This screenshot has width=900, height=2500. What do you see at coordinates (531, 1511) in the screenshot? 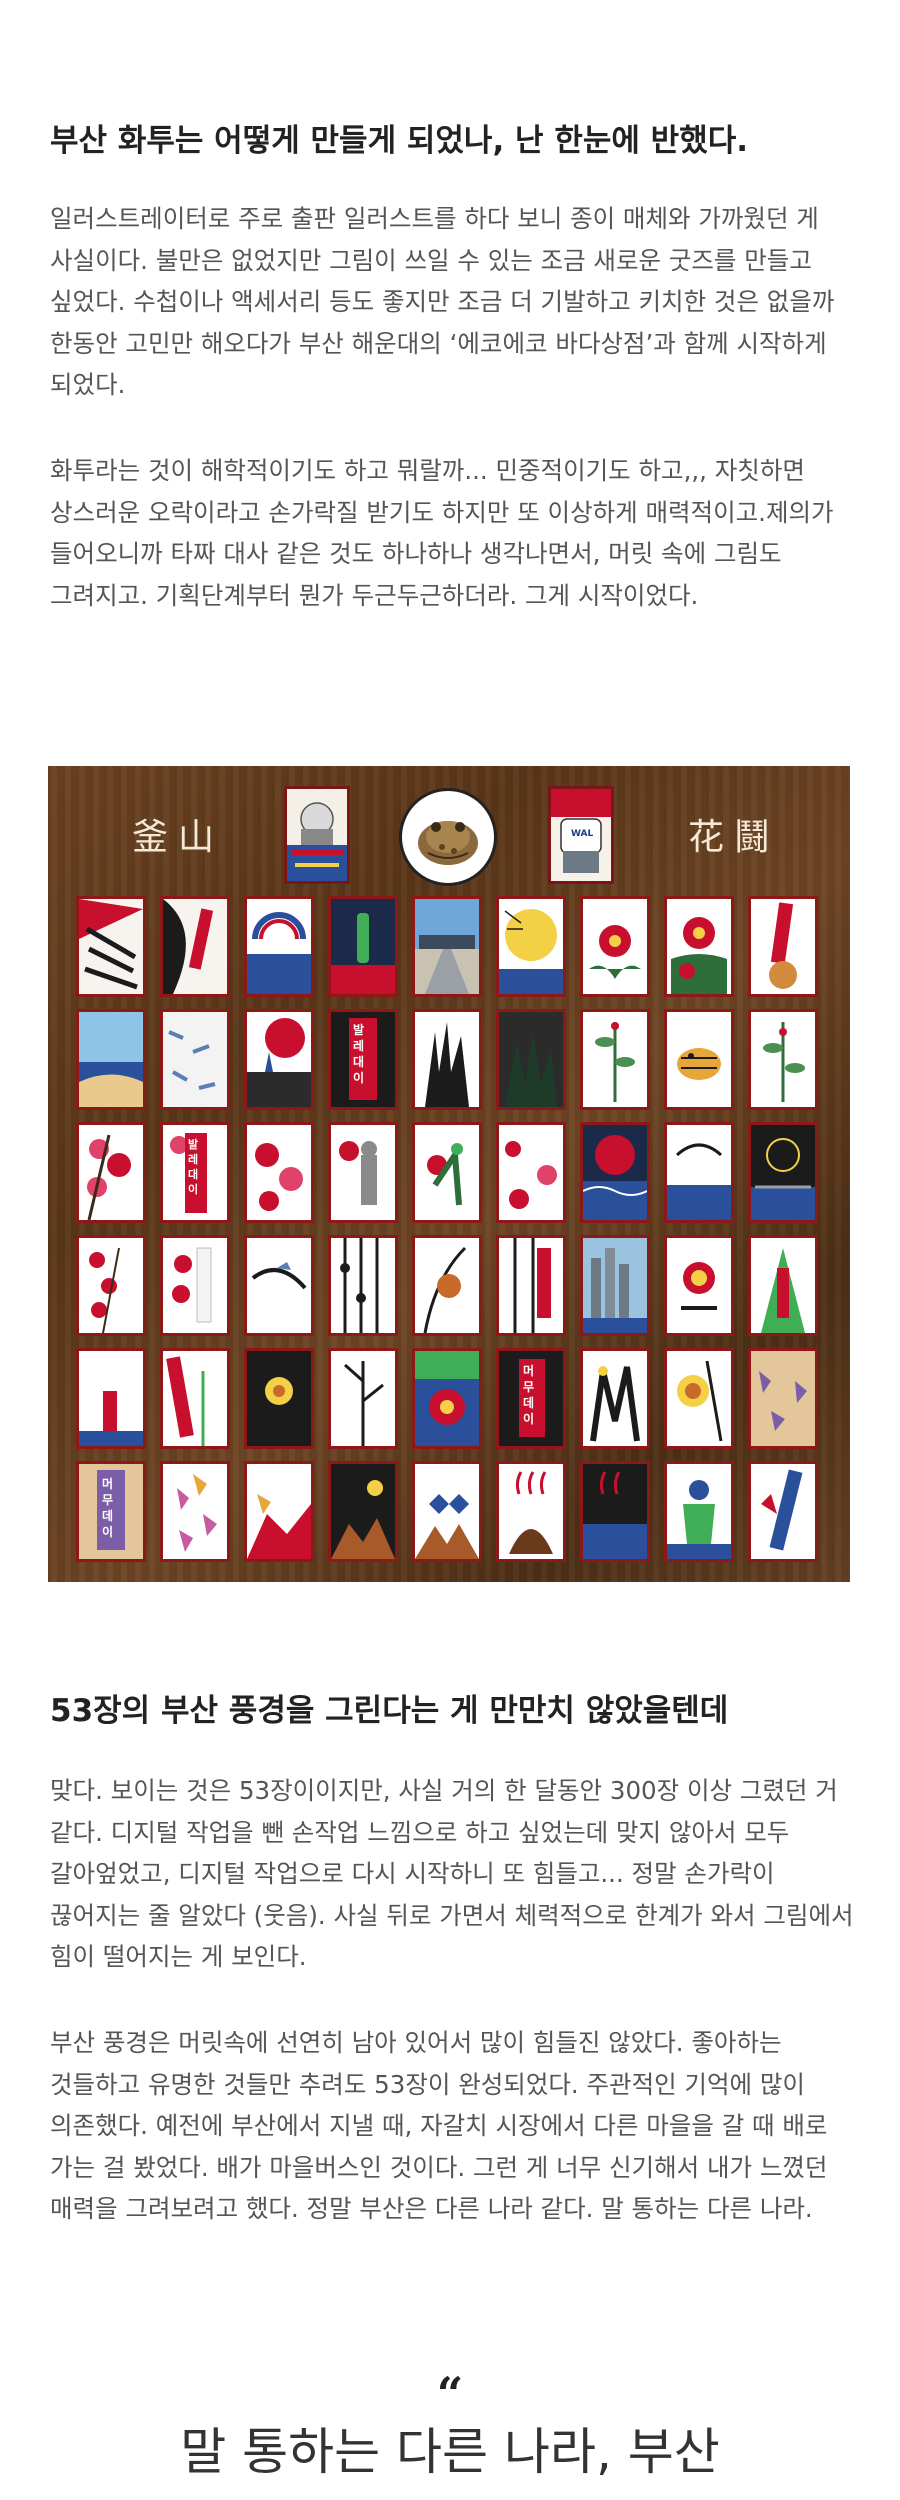
I see `card-r6c6` at bounding box center [531, 1511].